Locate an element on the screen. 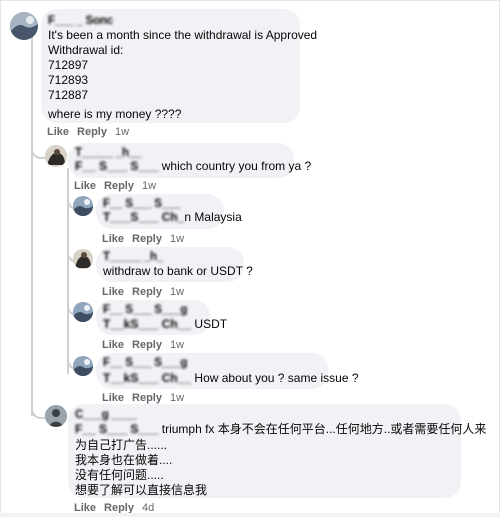  comment-bubble: T_____ _h_ withdraw to bank or USDT ? is located at coordinates (174, 264).